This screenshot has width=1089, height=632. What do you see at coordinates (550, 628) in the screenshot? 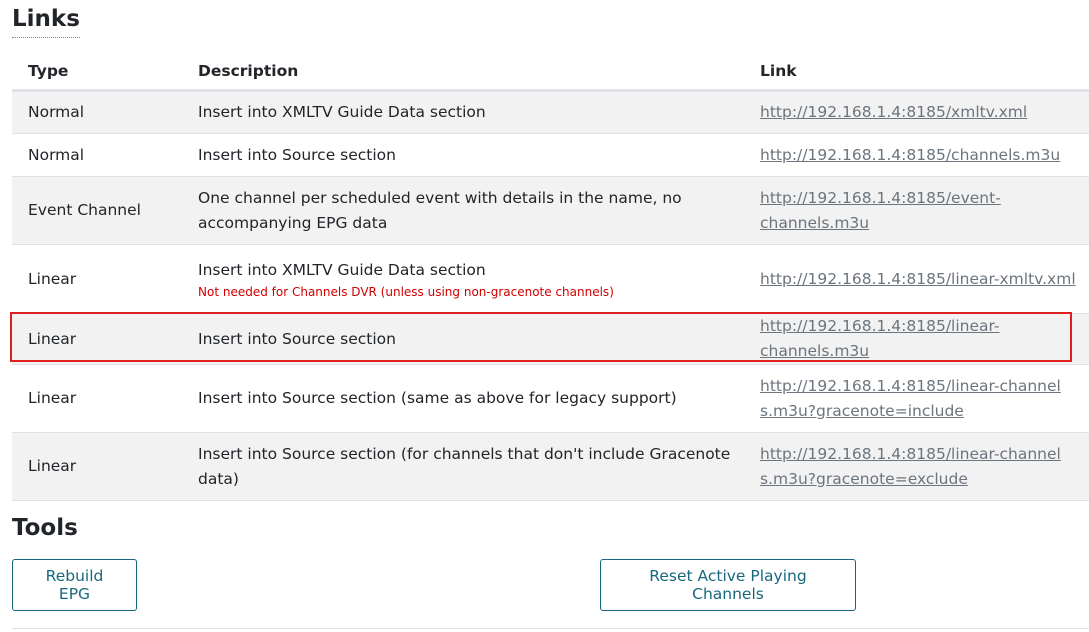
I see `divider` at bounding box center [550, 628].